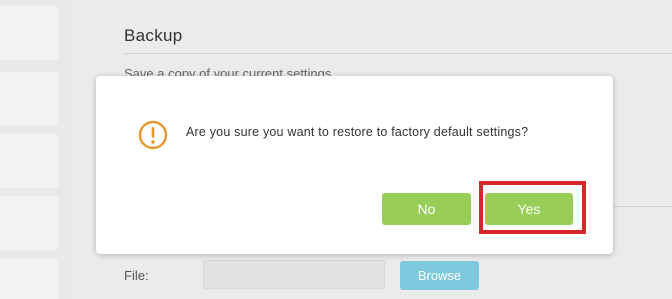  What do you see at coordinates (136, 275) in the screenshot?
I see `file-label: File:` at bounding box center [136, 275].